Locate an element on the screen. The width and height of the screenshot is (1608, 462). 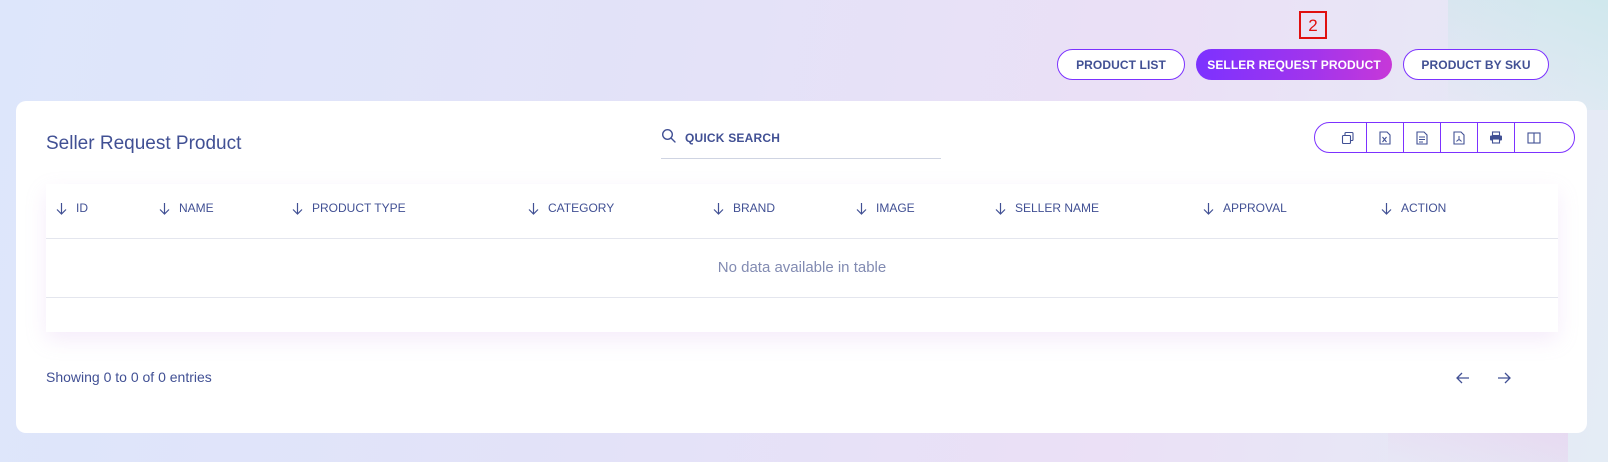
step-marker: 2 is located at coordinates (1313, 25).